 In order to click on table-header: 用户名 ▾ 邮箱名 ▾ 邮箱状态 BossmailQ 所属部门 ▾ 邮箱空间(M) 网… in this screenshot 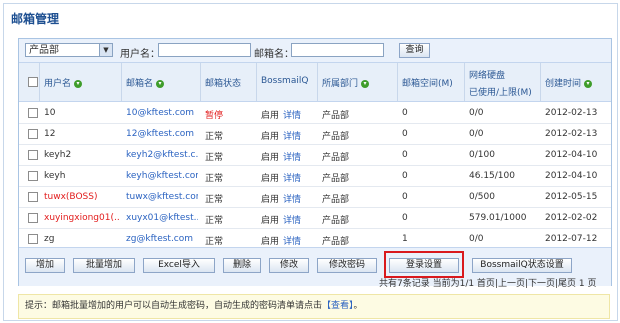, I will do `click(315, 82)`.